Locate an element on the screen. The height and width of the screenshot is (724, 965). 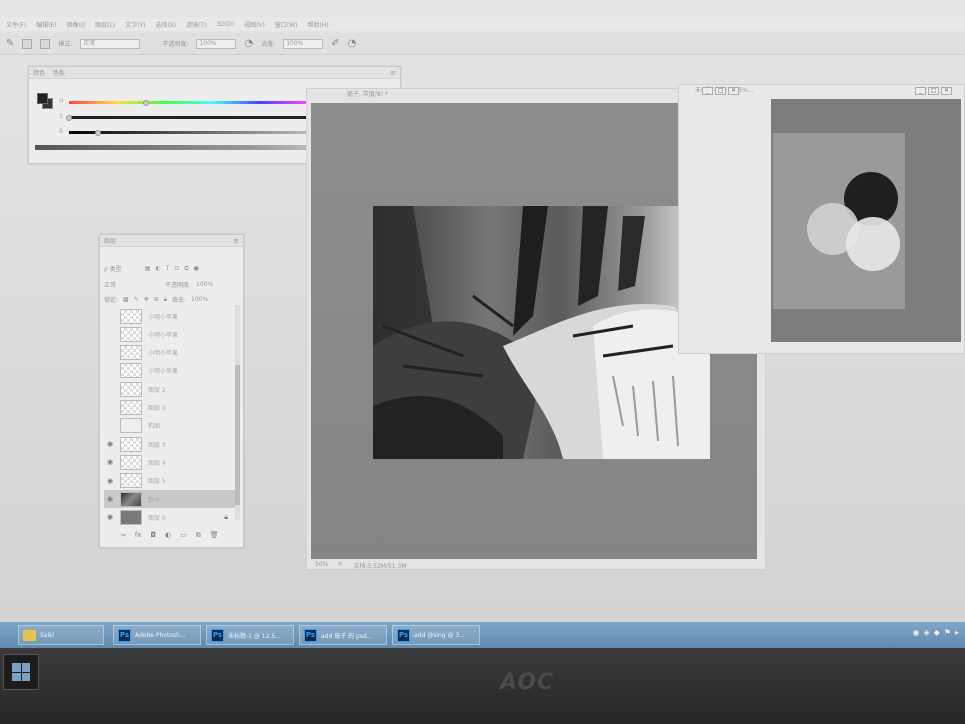
tab-color: 颜色 is located at coordinates (39, 72).